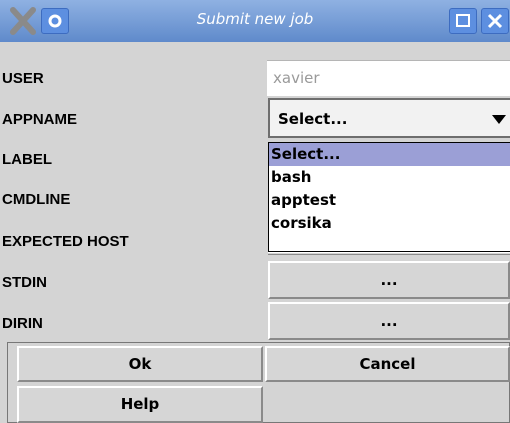  I want to click on maximize-button, so click(463, 21).